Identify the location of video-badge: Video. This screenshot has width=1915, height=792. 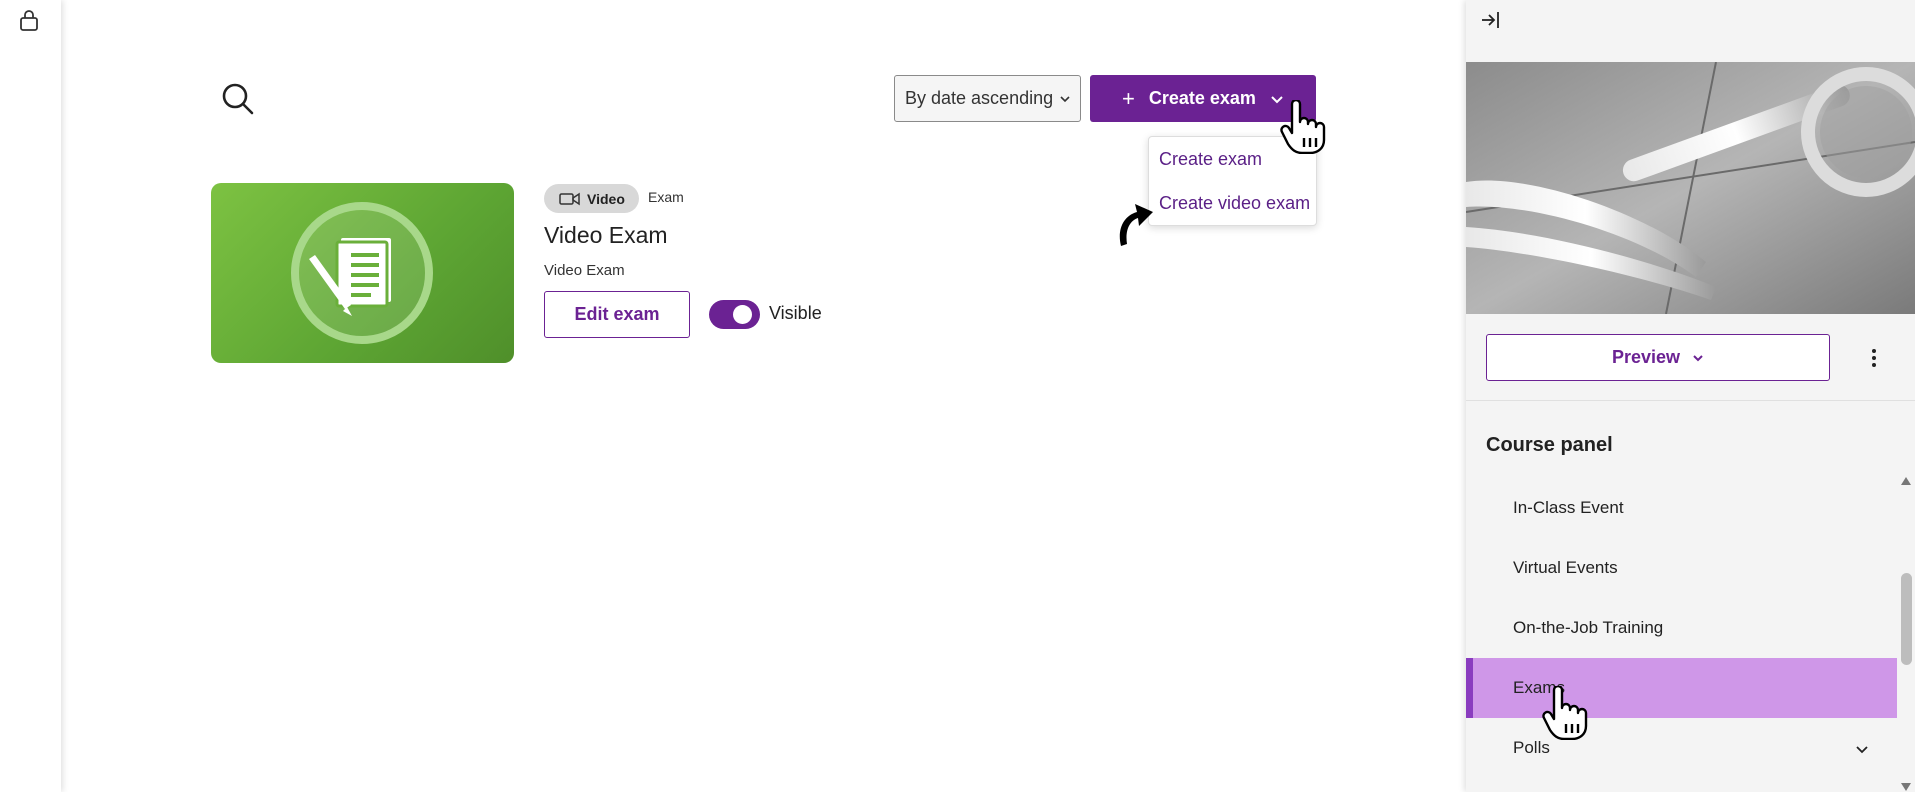
(591, 198).